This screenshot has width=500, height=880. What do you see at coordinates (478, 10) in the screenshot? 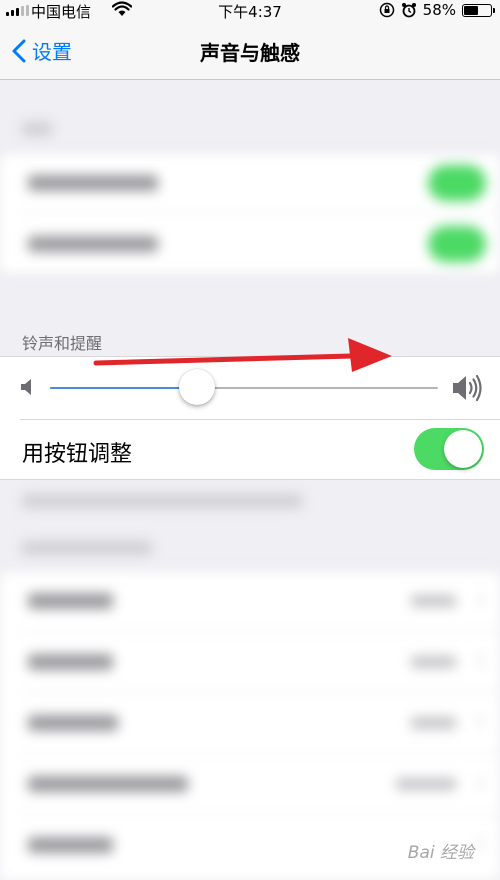
I see `battery-icon` at bounding box center [478, 10].